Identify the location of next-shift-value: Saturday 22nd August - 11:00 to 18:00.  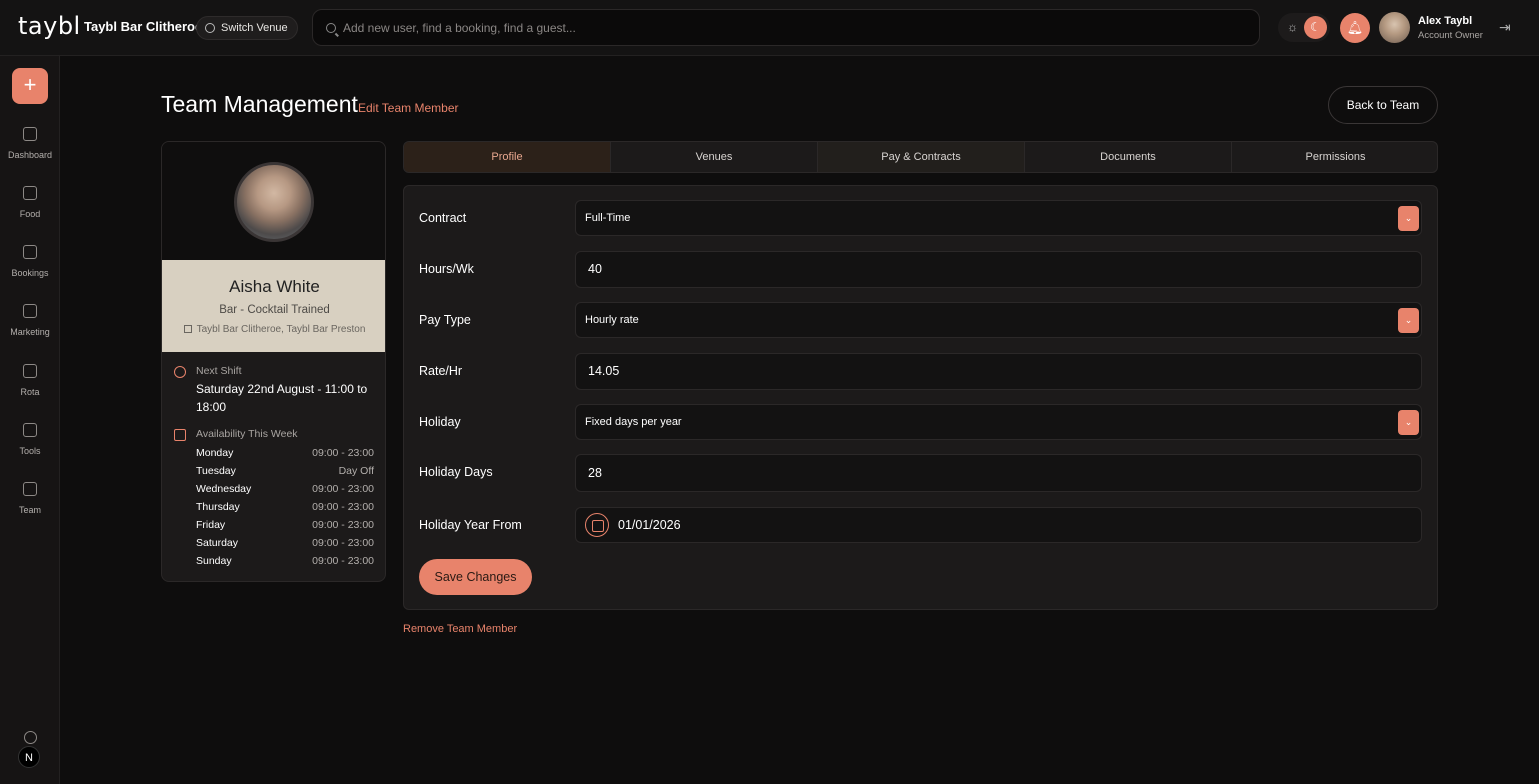
(282, 398).